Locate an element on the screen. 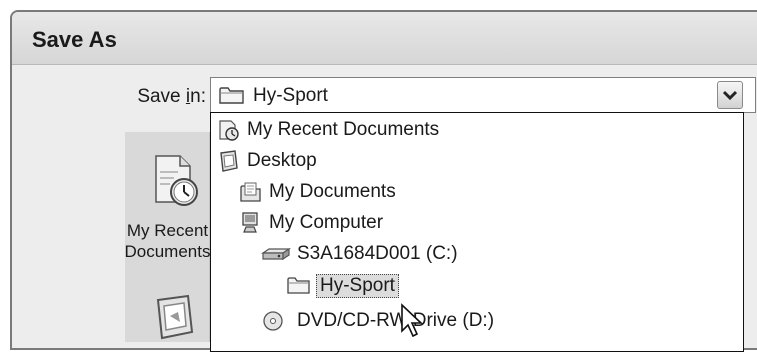 This screenshot has width=757, height=352. dropdown-item-label: DVD/CD-RW Drive (D:) is located at coordinates (396, 320).